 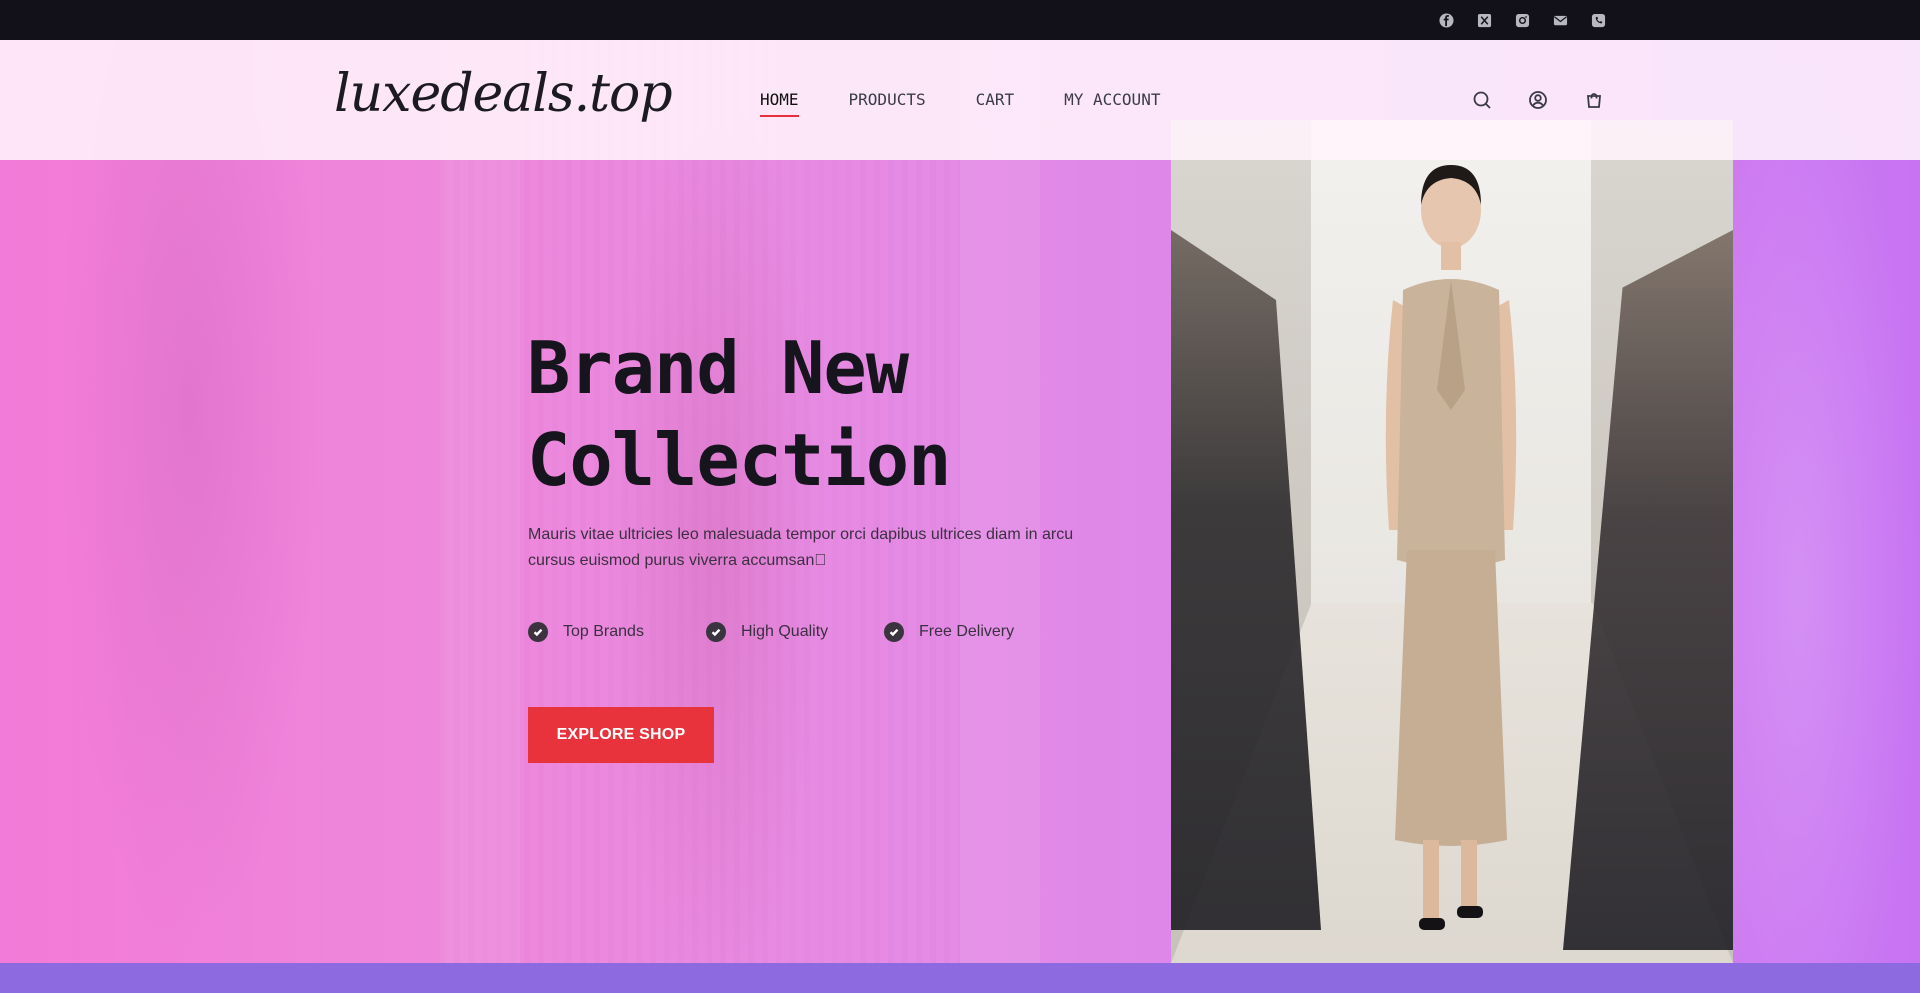 What do you see at coordinates (887, 102) in the screenshot?
I see `nav-products: PRODUCTS` at bounding box center [887, 102].